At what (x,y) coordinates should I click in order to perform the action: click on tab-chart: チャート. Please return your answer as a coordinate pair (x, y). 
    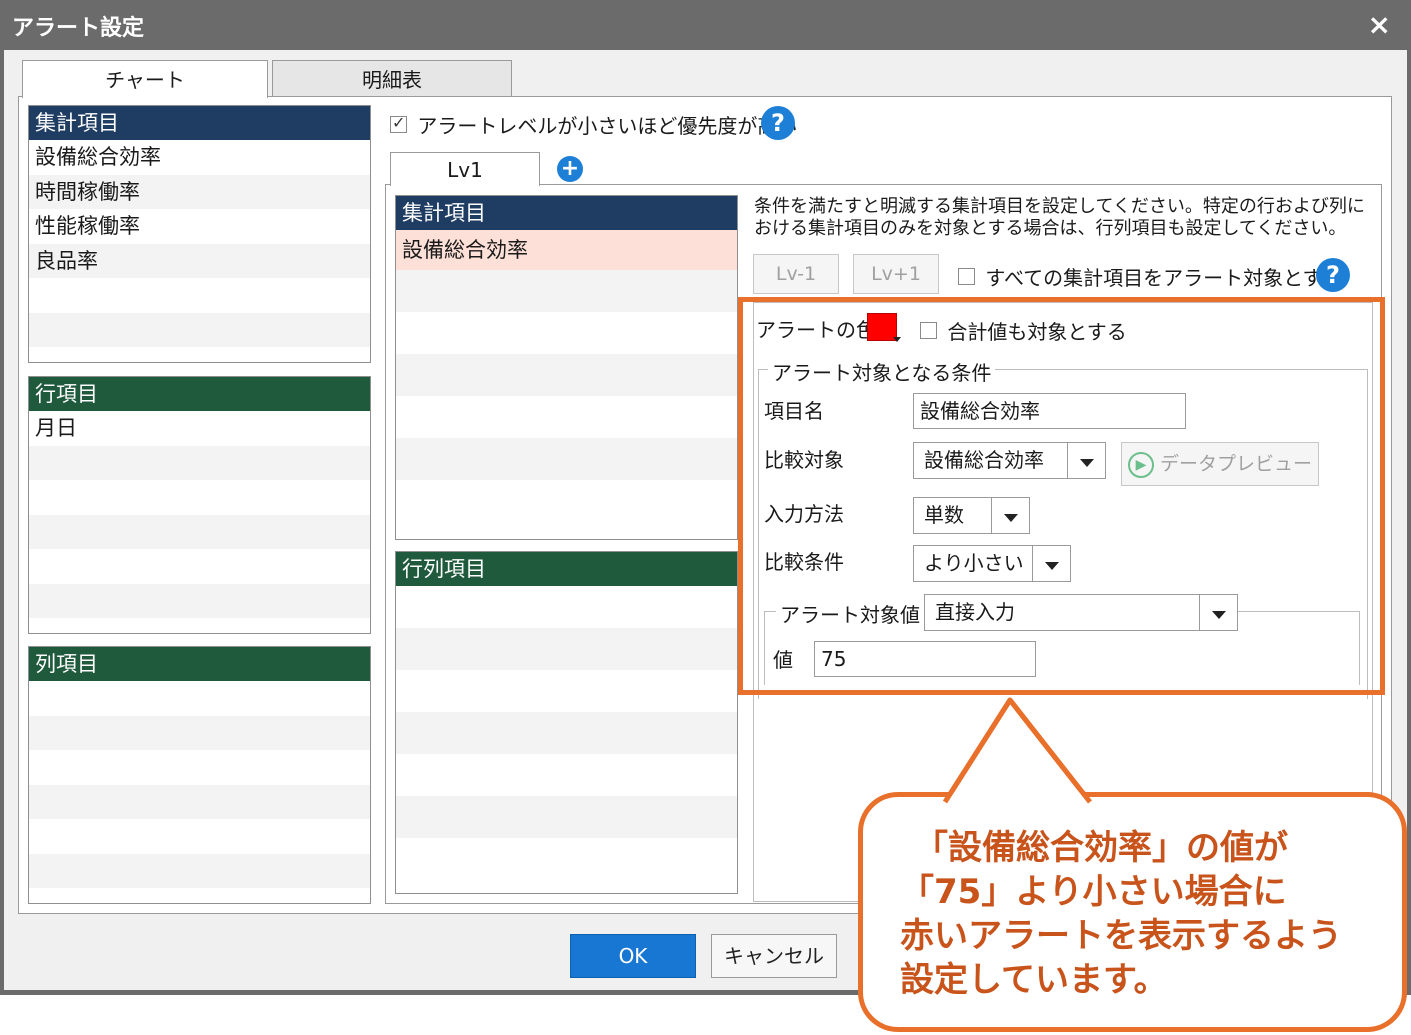
    Looking at the image, I should click on (145, 79).